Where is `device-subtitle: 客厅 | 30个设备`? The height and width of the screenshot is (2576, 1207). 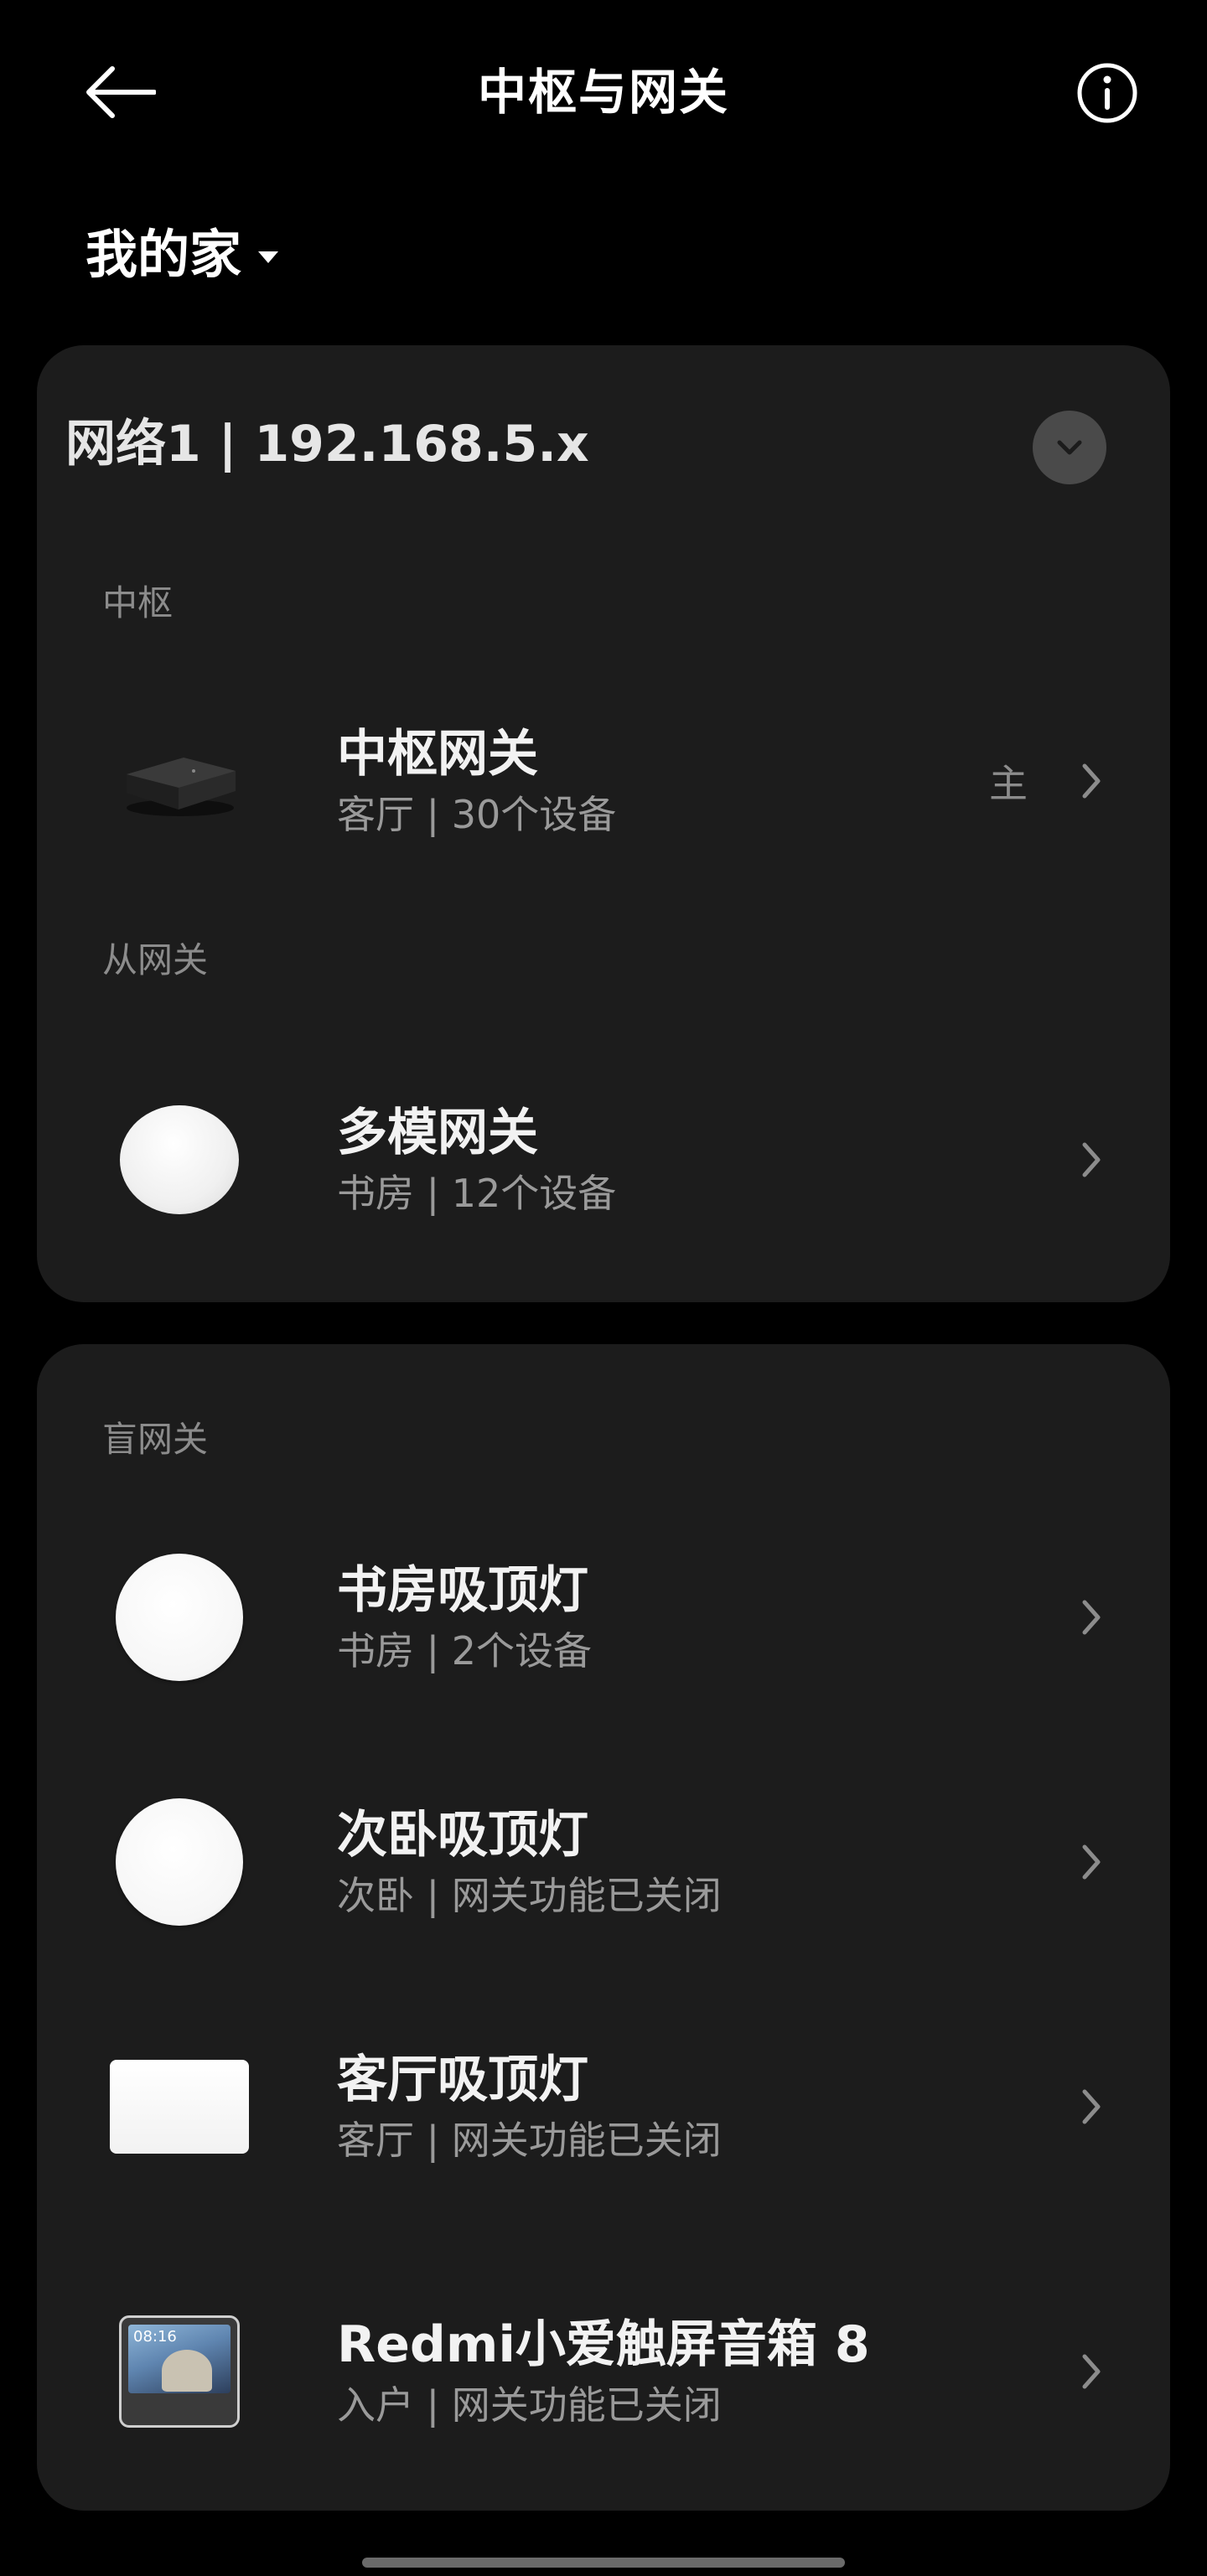 device-subtitle: 客厅 | 30个设备 is located at coordinates (477, 814).